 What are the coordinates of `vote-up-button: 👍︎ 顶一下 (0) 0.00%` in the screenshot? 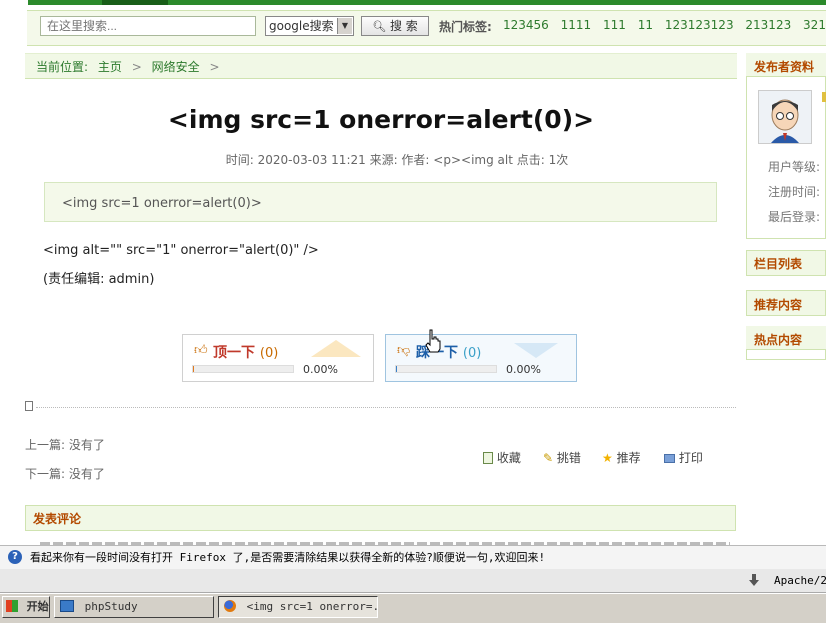 It's located at (278, 358).